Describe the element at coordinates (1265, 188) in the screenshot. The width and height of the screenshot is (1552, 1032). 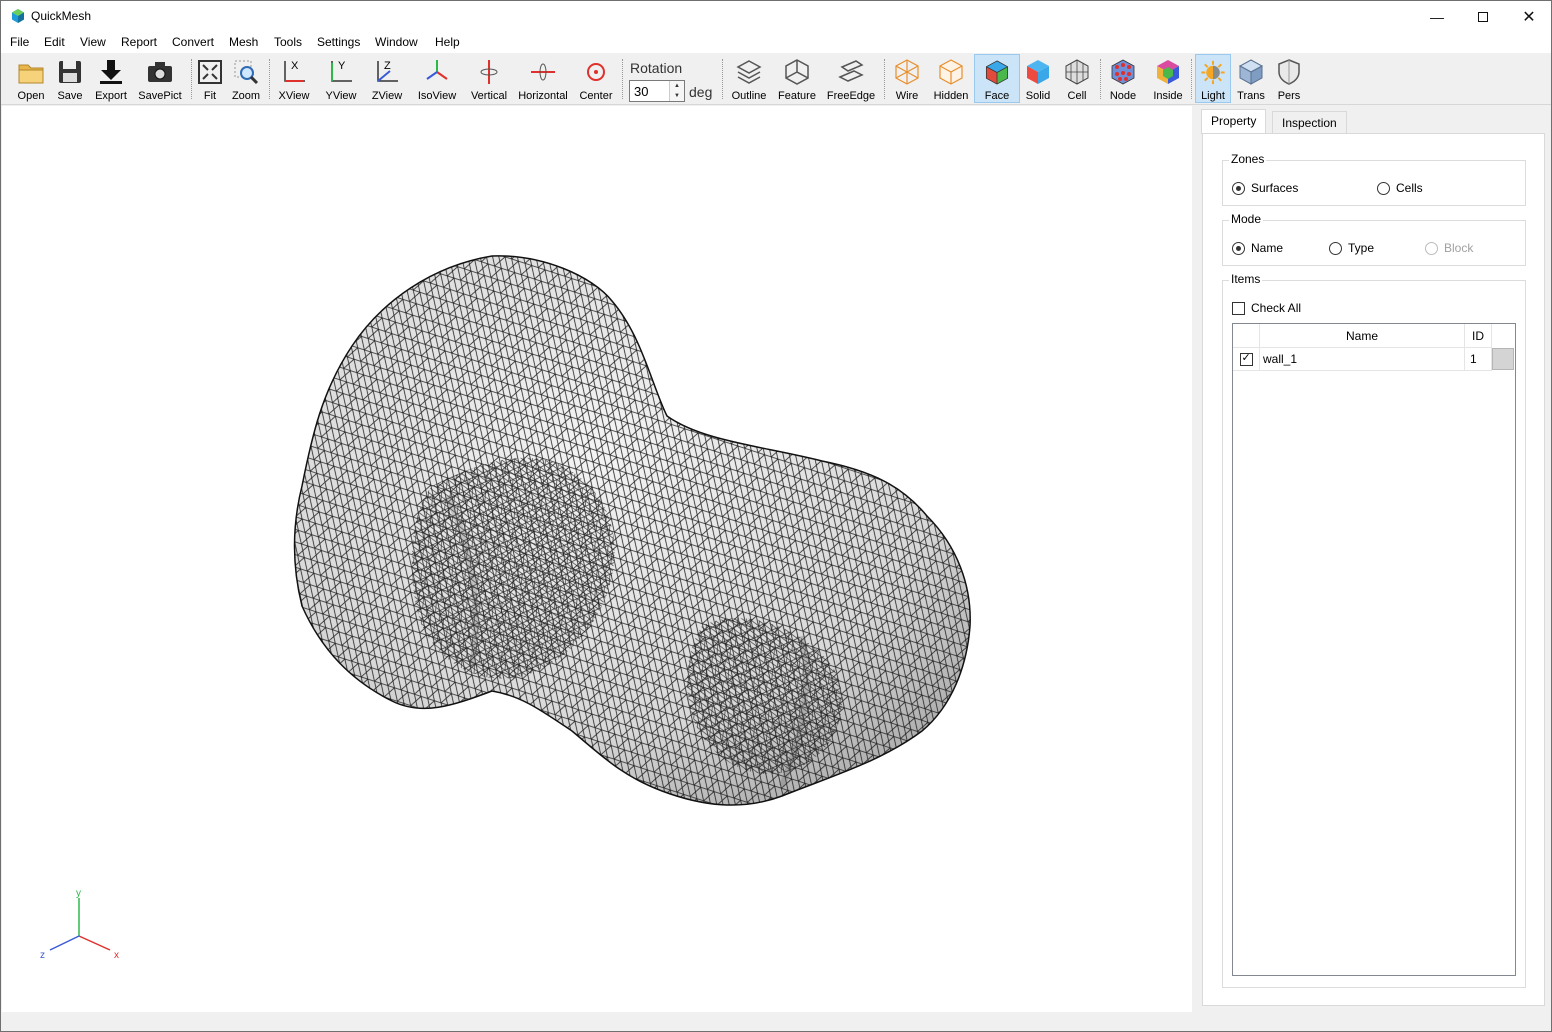
I see `radio-surfaces: Surfaces` at that location.